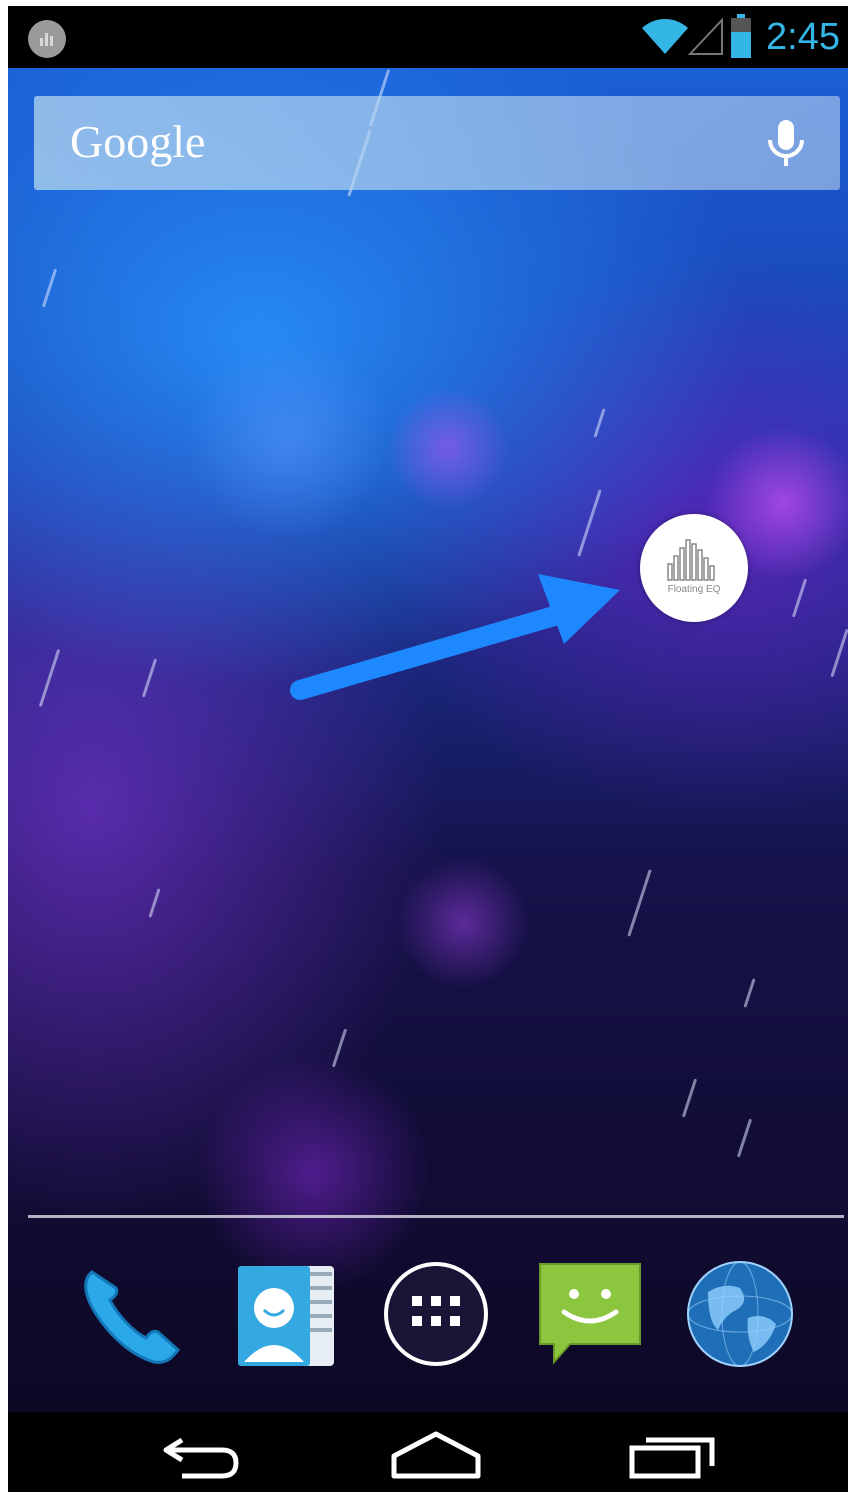 This screenshot has width=856, height=1499. Describe the element at coordinates (437, 143) in the screenshot. I see `google-search-bar: Google` at that location.